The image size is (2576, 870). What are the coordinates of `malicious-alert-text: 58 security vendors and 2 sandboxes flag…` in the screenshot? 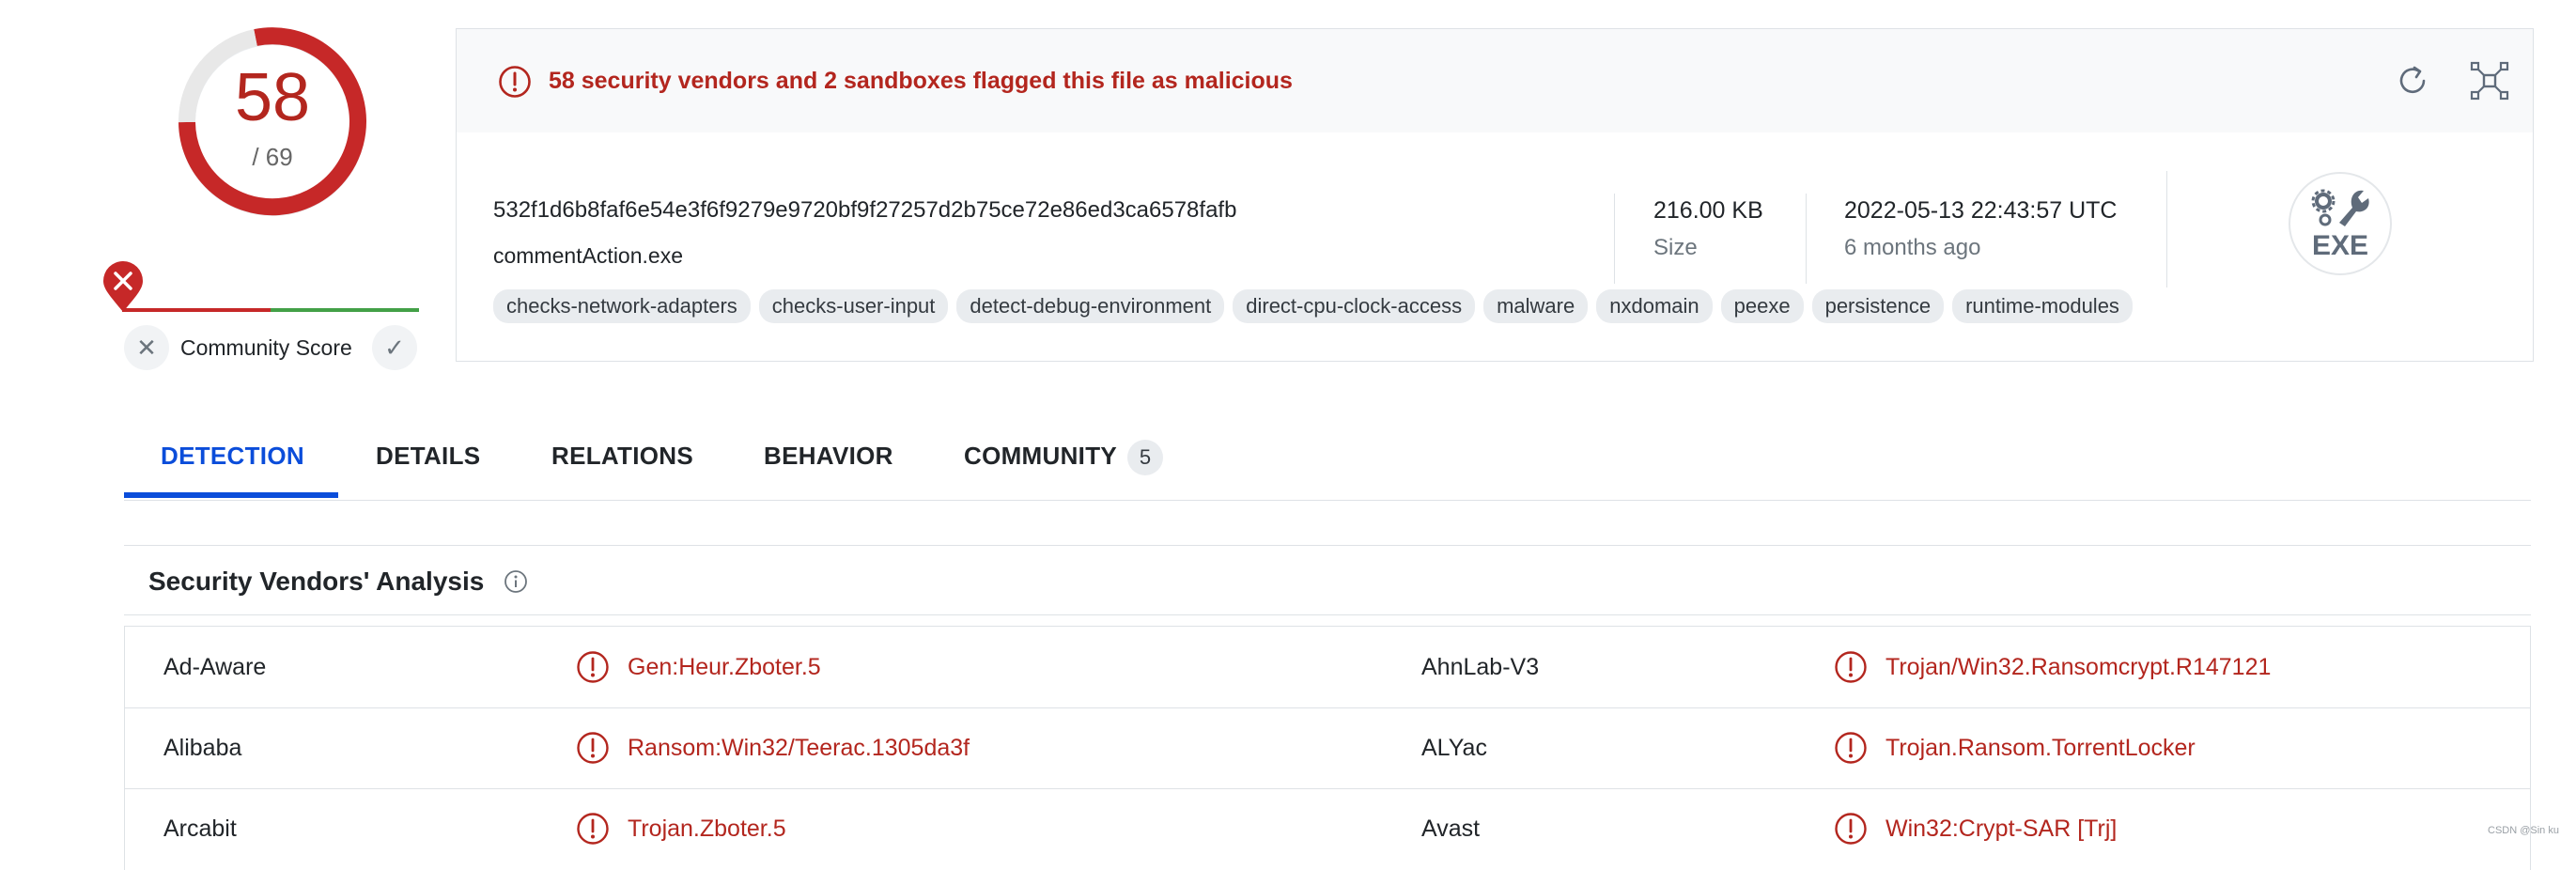 It's located at (921, 81).